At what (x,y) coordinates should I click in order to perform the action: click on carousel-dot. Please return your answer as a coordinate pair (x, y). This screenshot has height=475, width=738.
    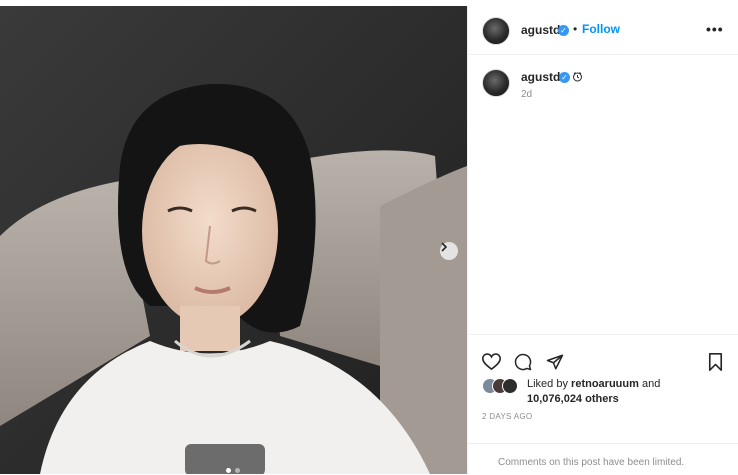
    Looking at the image, I should click on (237, 470).